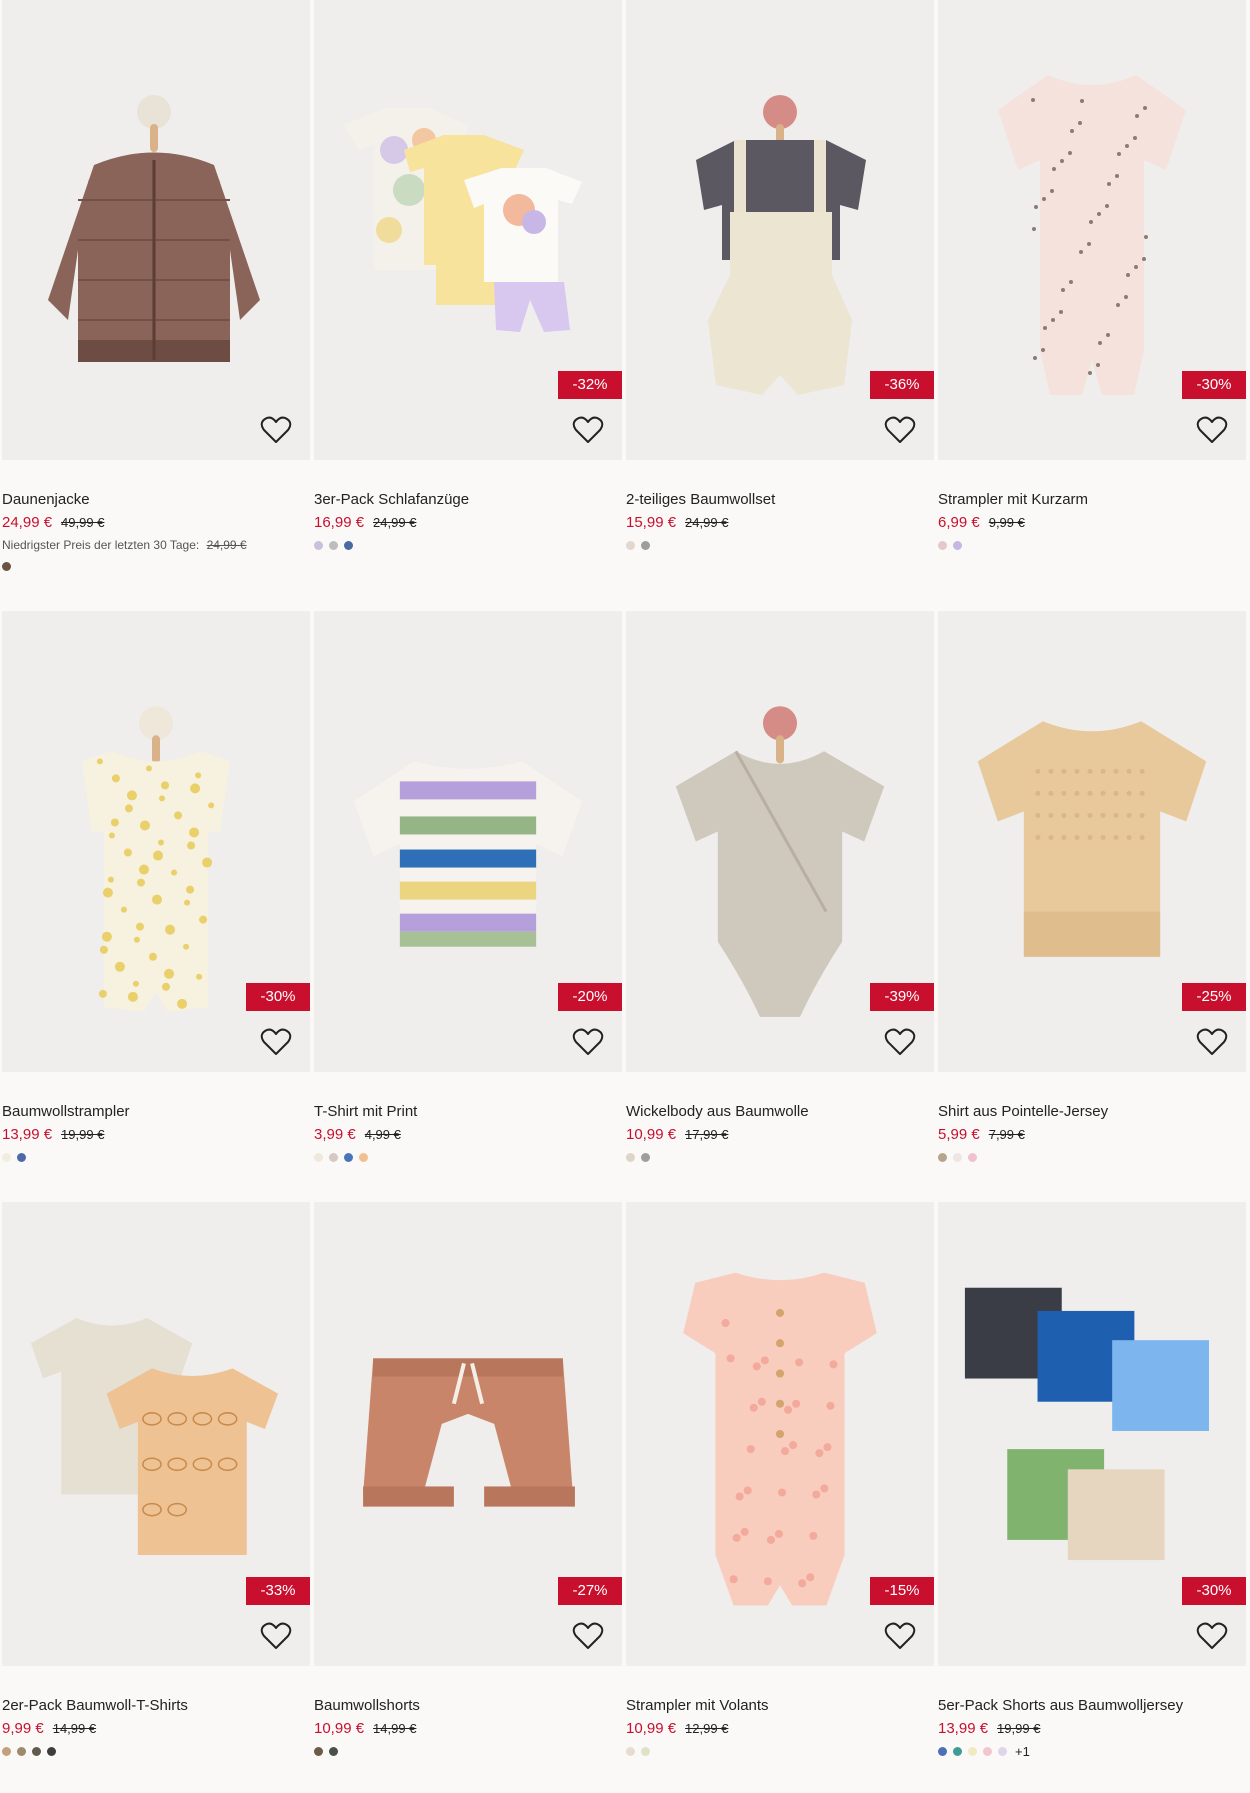 The width and height of the screenshot is (1250, 1793). I want to click on product-info: 2-teiliges Baumwollset 15,99 € 24,99 €, so click(780, 521).